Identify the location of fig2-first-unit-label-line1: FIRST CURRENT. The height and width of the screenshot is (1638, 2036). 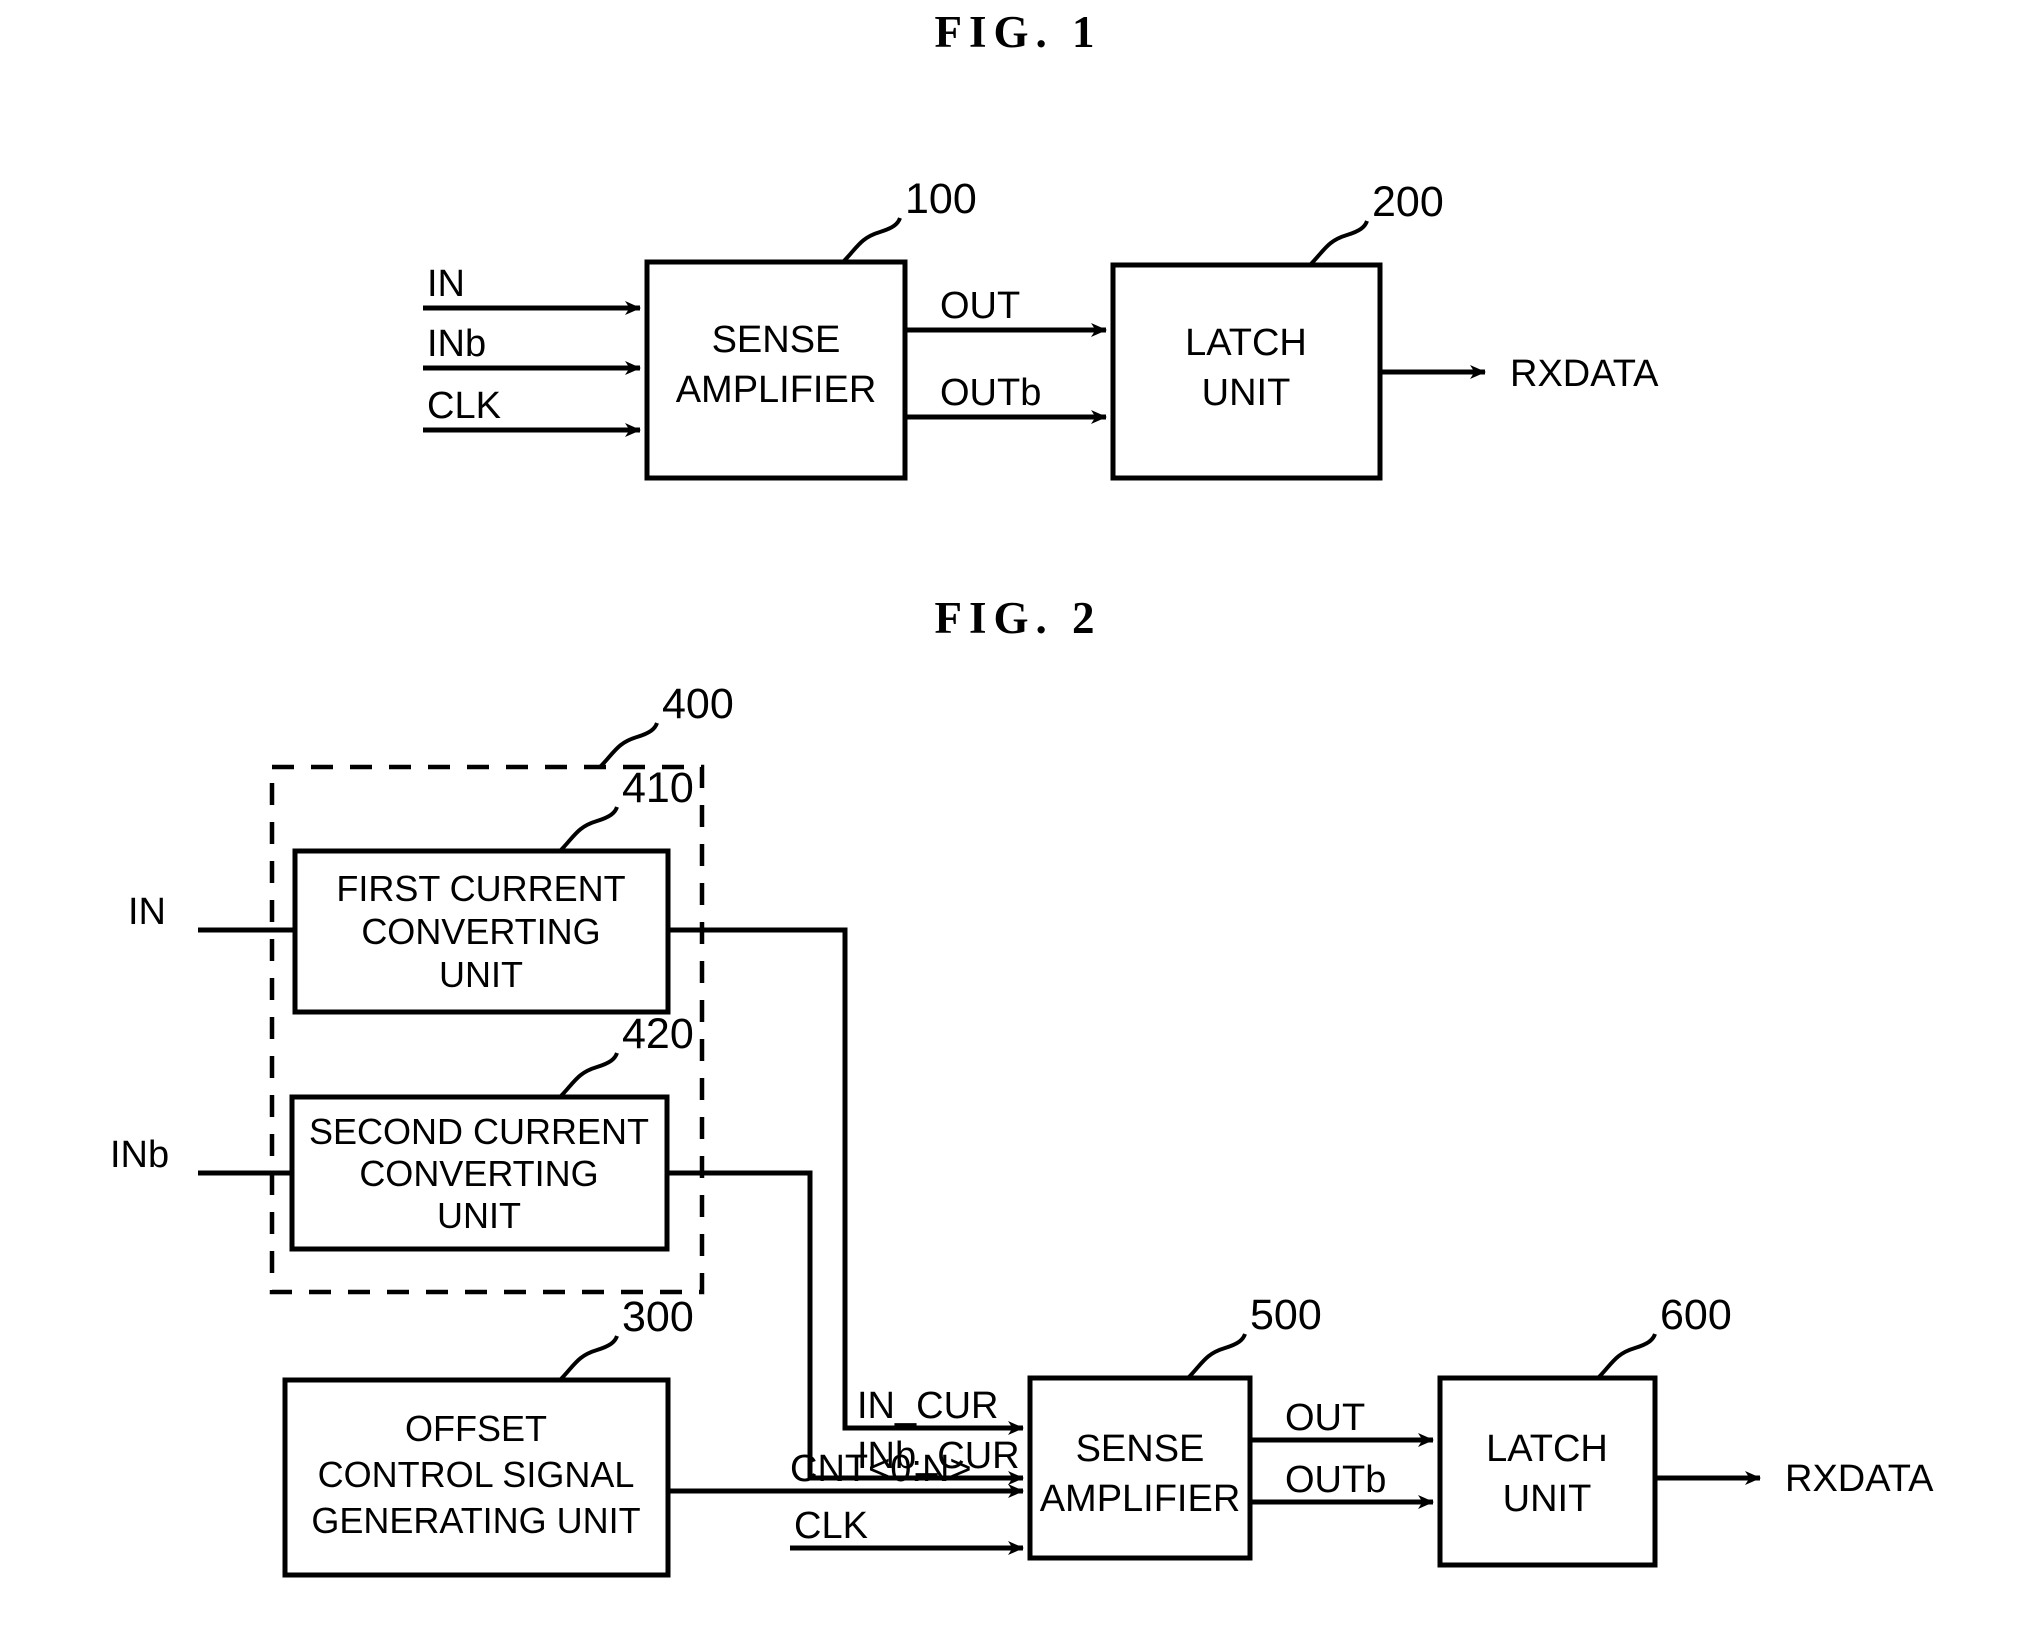
(480, 888).